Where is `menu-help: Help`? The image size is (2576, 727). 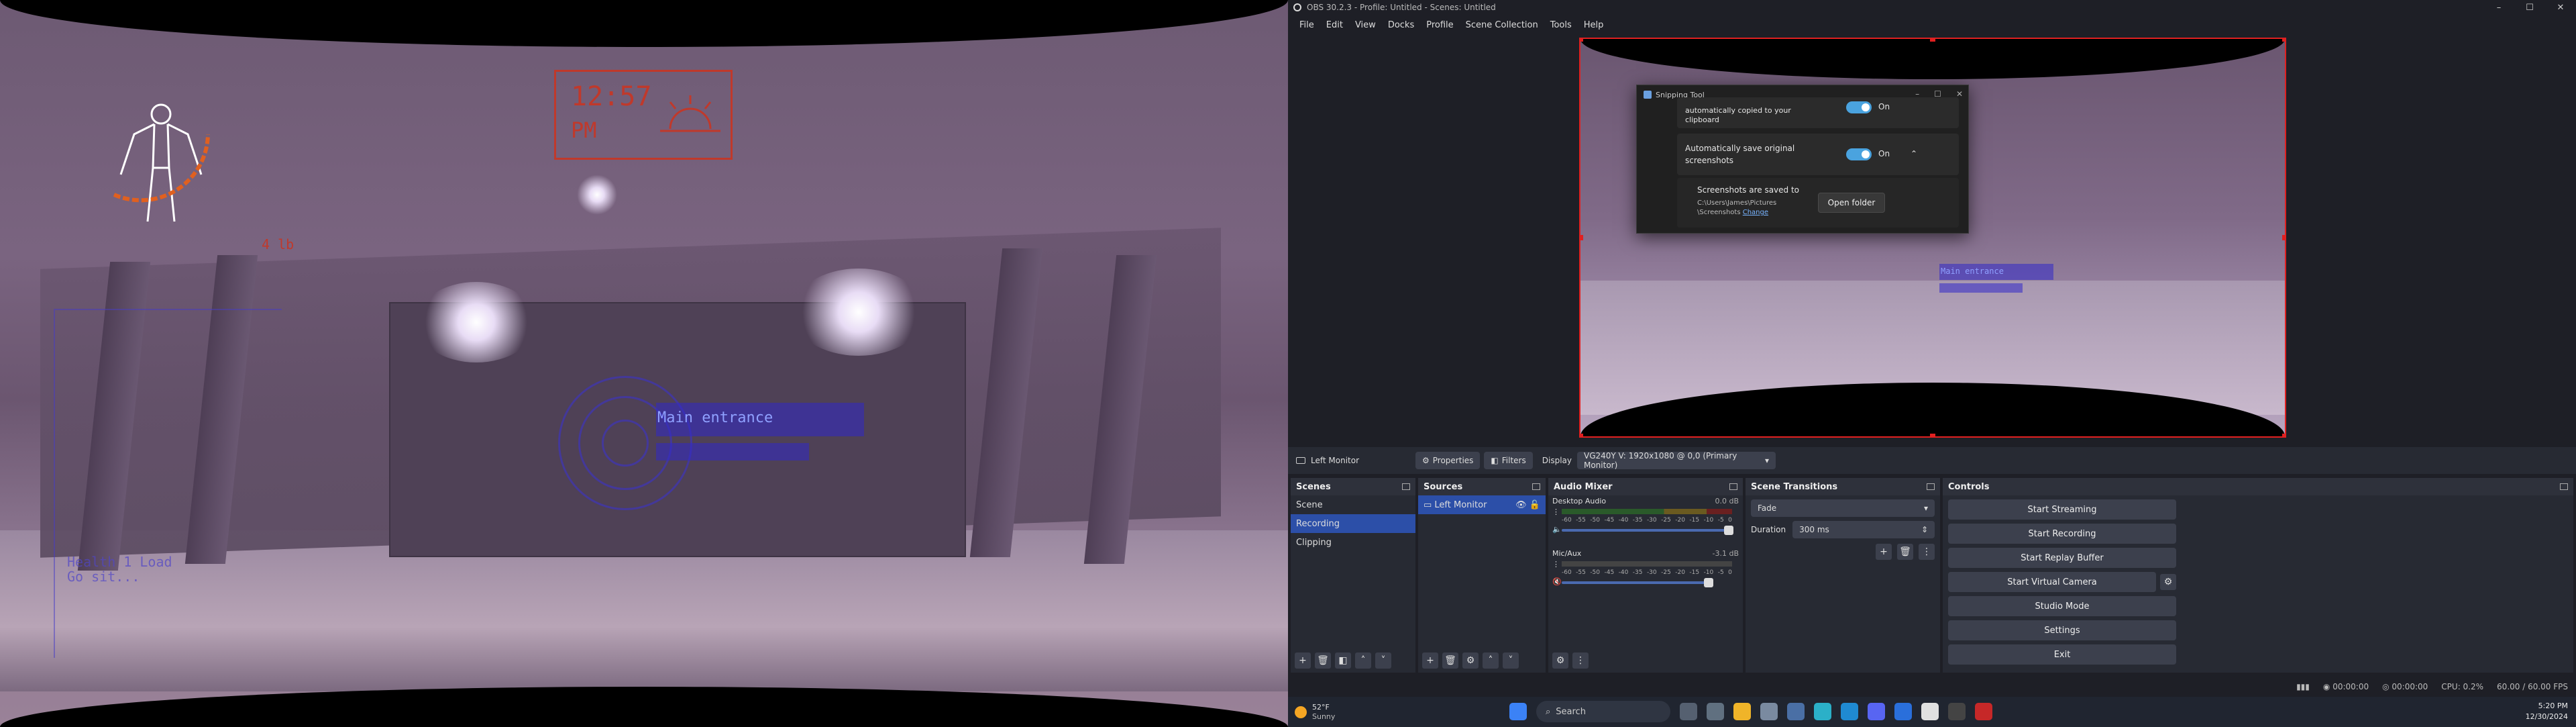 menu-help: Help is located at coordinates (1594, 25).